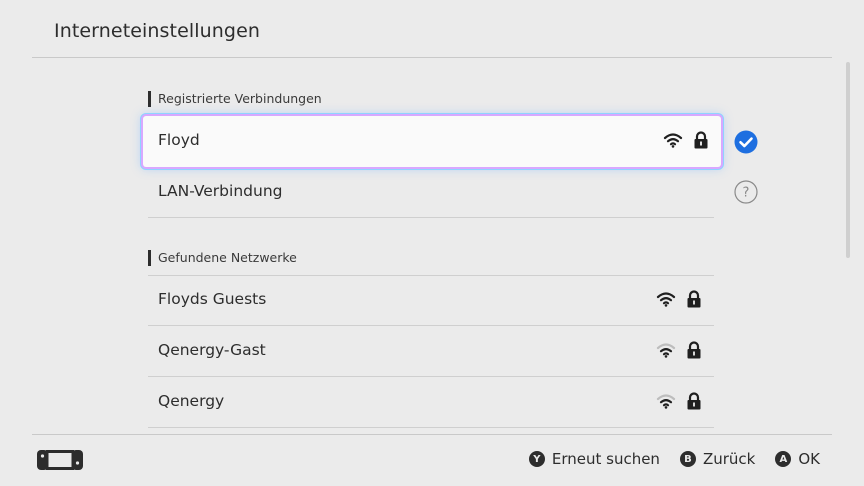 This screenshot has height=486, width=864. What do you see at coordinates (432, 434) in the screenshot?
I see `footer-divider` at bounding box center [432, 434].